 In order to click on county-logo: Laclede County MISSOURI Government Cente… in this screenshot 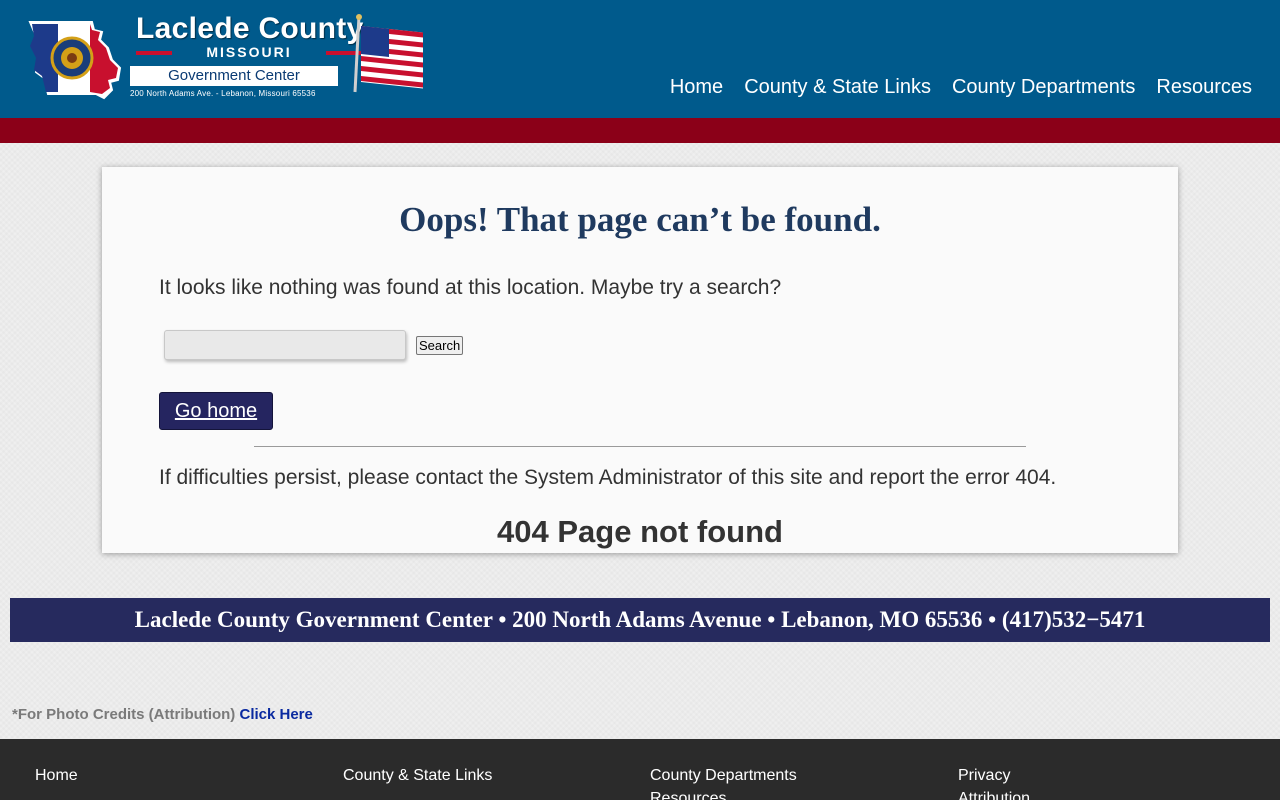, I will do `click(228, 59)`.